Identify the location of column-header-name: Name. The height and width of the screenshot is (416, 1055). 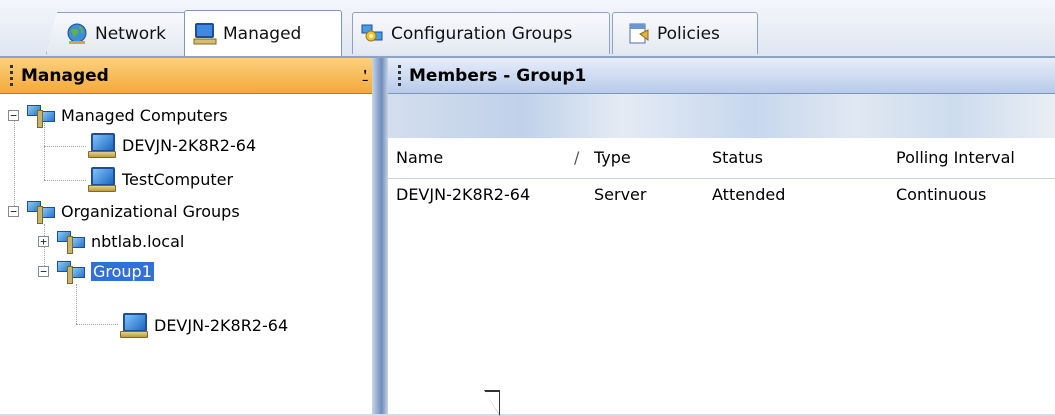
(419, 157).